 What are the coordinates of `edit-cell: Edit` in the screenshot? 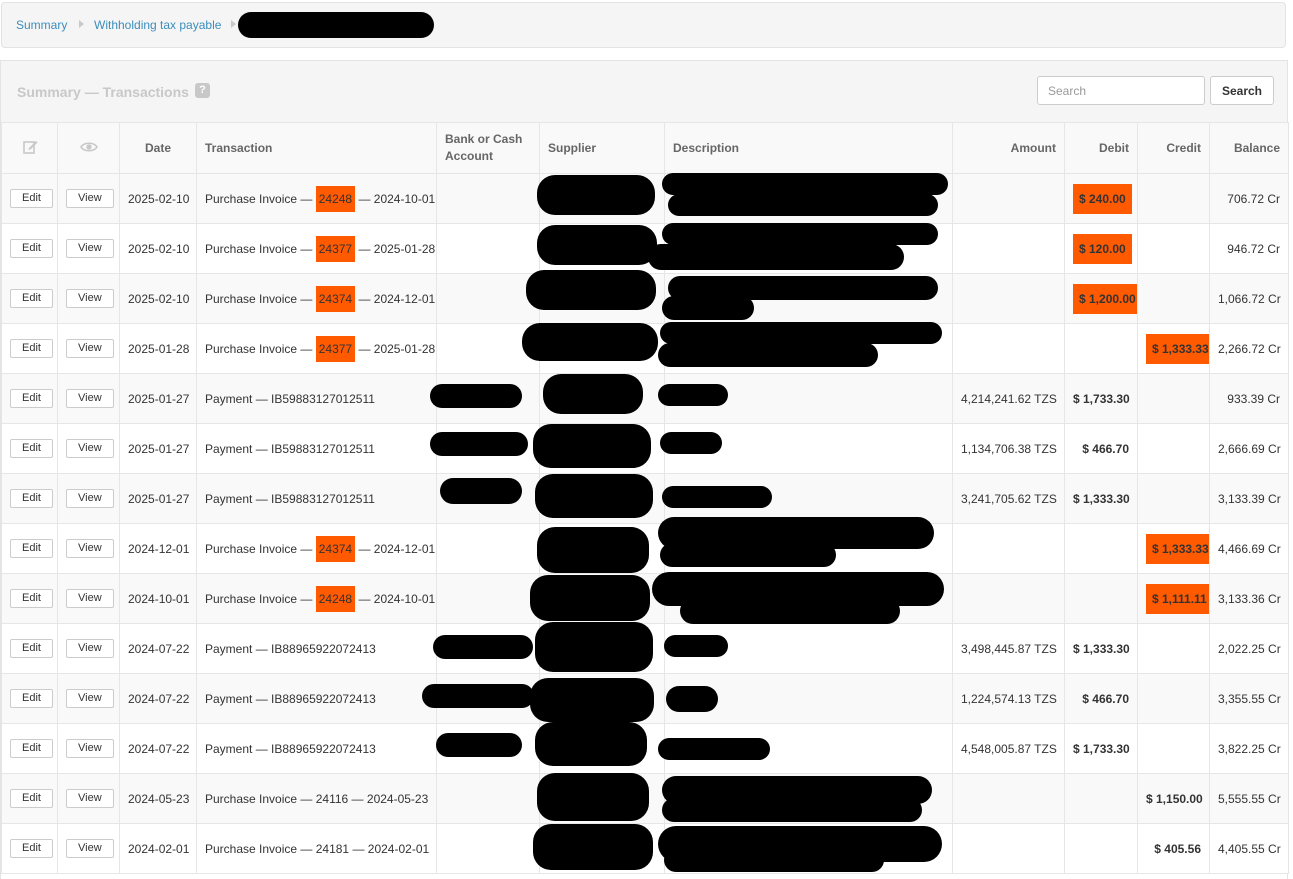 It's located at (29, 598).